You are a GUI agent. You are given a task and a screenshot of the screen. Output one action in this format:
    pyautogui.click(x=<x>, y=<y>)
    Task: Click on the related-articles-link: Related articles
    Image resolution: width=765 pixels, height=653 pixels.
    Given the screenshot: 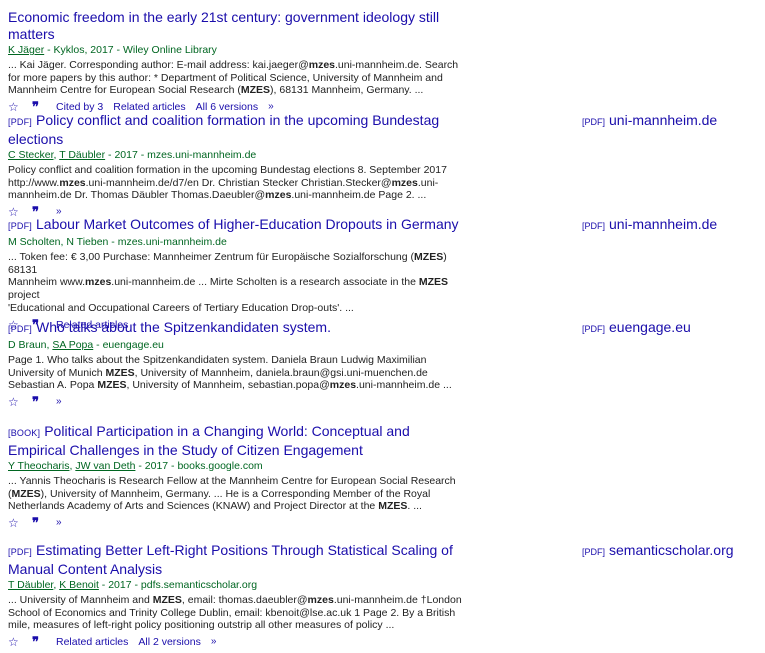 What is the action you would take?
    pyautogui.click(x=92, y=642)
    